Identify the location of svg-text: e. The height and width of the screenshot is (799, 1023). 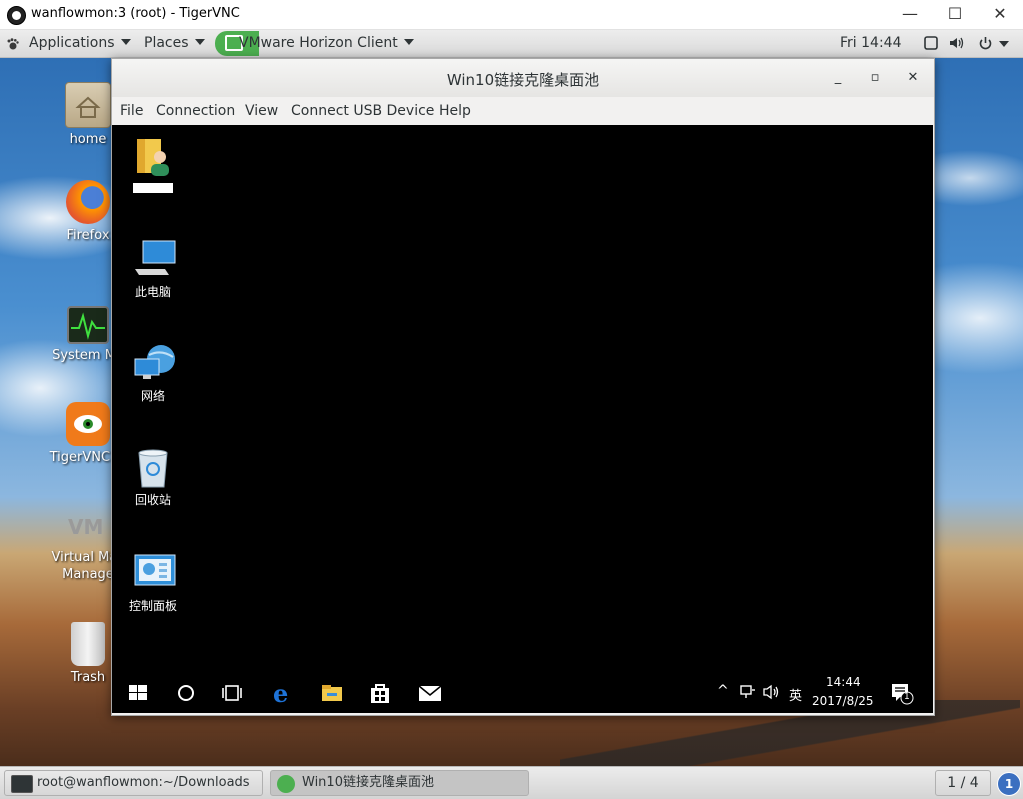
(280, 693).